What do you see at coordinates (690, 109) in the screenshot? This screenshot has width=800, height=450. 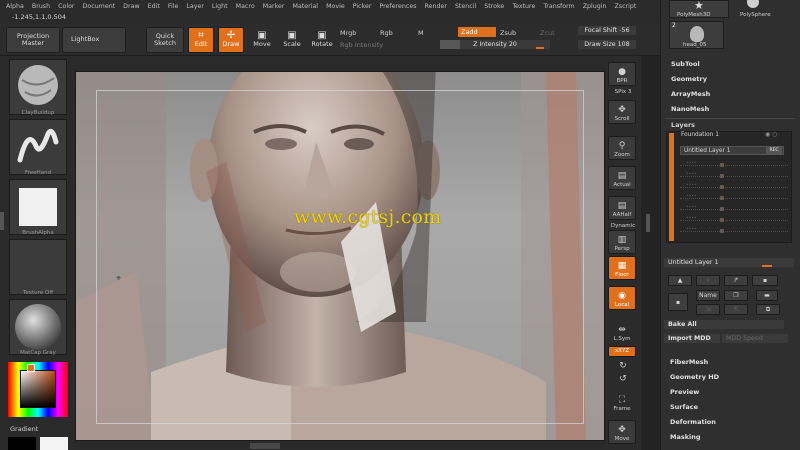 I see `nanomesh-menu: NanoMesh` at bounding box center [690, 109].